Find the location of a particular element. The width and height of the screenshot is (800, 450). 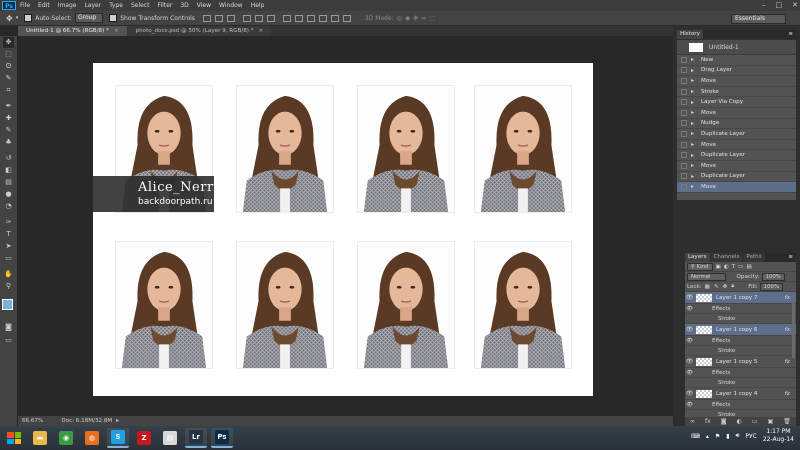

distribute-bottom-icon is located at coordinates (310, 18).